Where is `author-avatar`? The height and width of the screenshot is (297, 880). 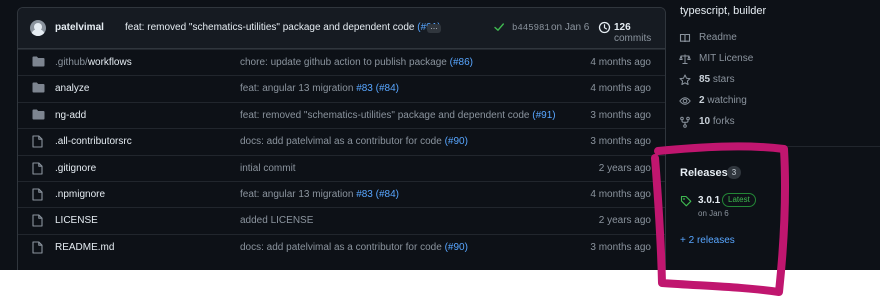
author-avatar is located at coordinates (38, 28).